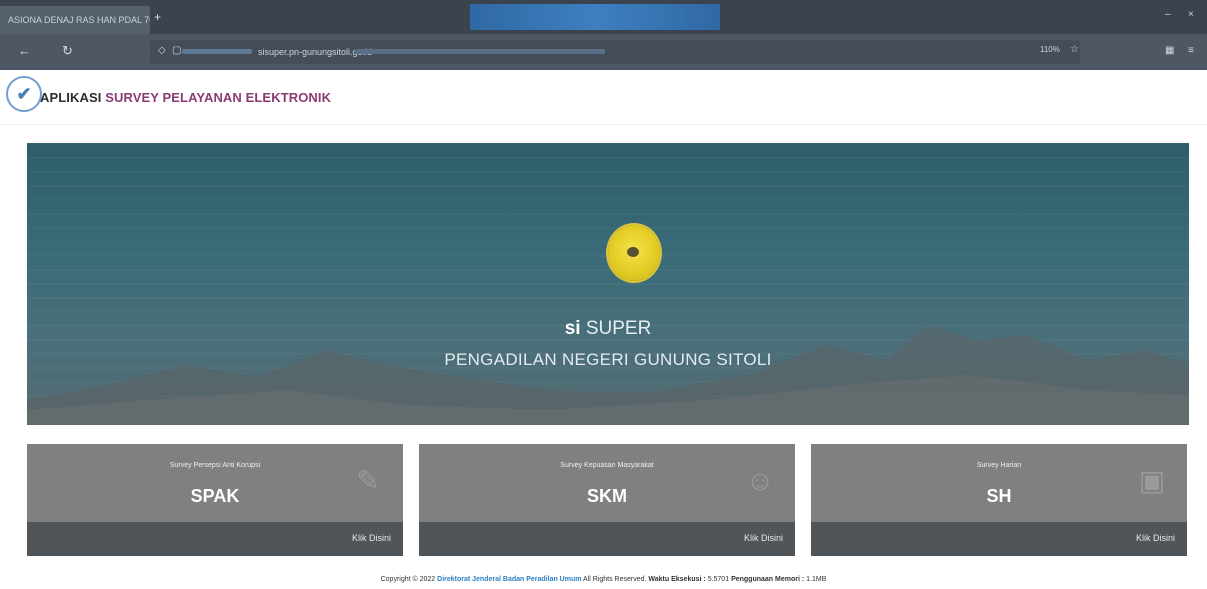 The height and width of the screenshot is (589, 1207). Describe the element at coordinates (1191, 14) in the screenshot. I see `close-icon: ×` at that location.